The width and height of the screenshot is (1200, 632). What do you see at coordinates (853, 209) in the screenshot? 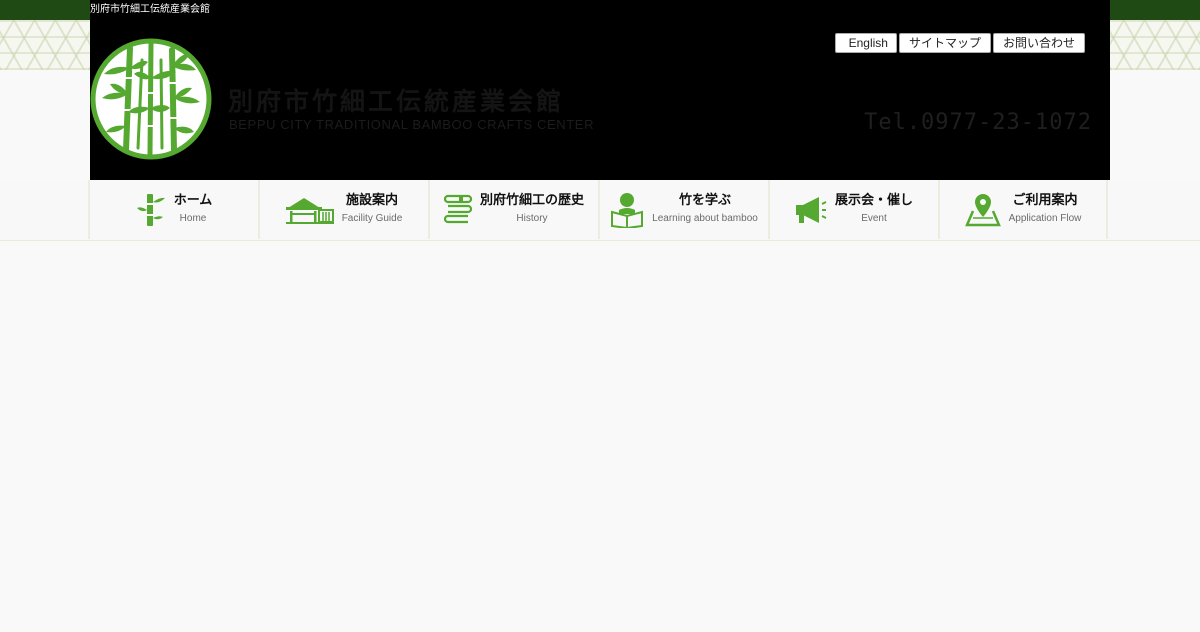
I see `nav-item-event: 展示会・催し Event` at bounding box center [853, 209].